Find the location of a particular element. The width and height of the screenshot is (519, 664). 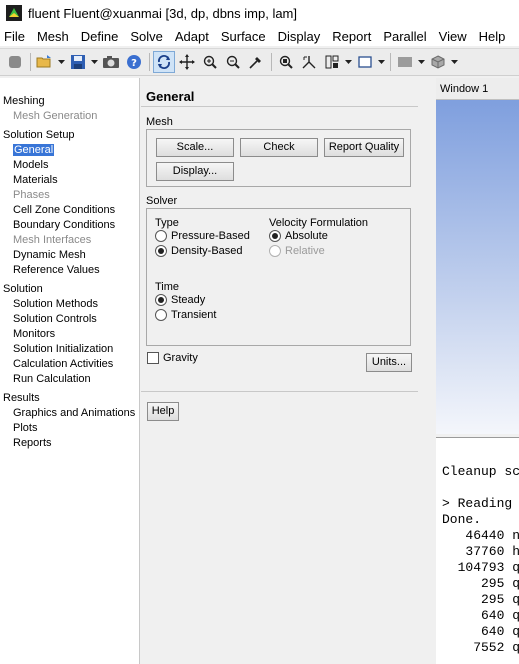

console-line: Done. is located at coordinates (462, 519).